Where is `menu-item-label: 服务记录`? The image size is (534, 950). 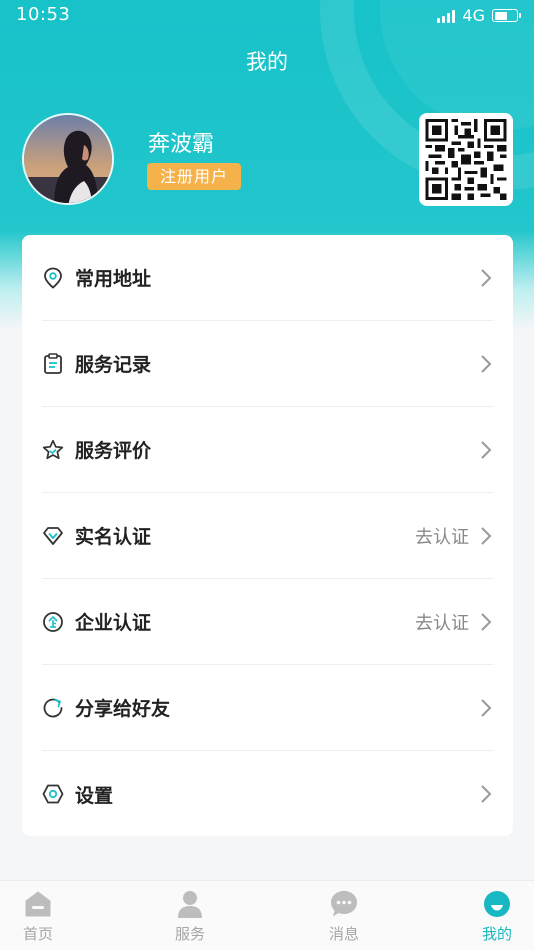
menu-item-label: 服务记录 is located at coordinates (113, 365).